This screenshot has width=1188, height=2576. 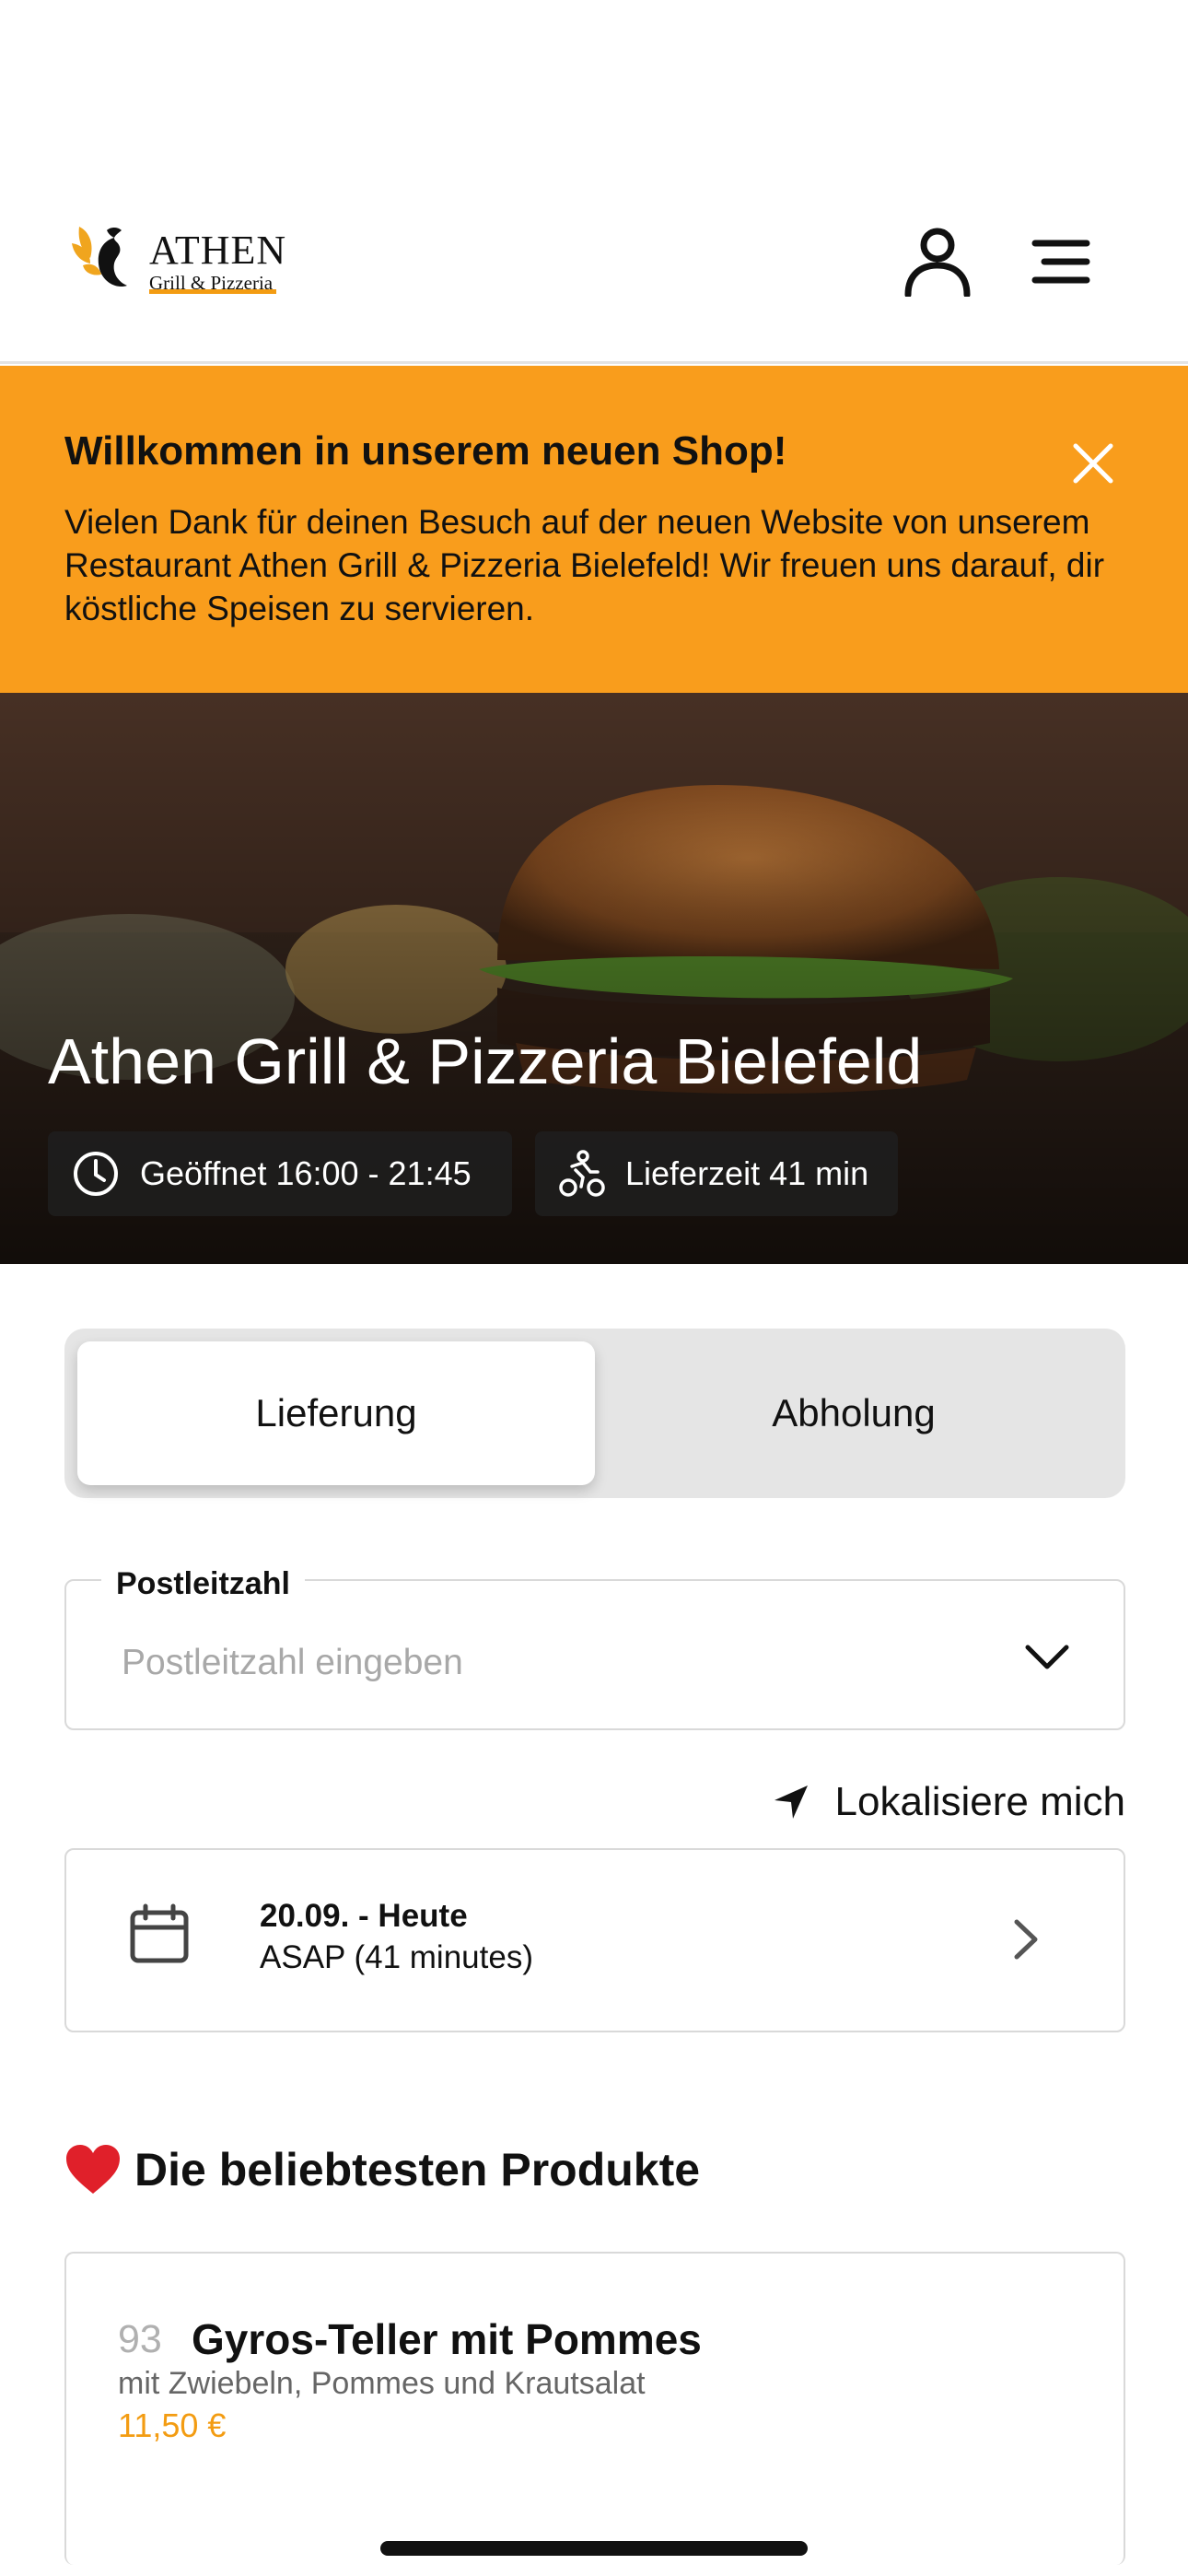 I want to click on user-icon, so click(x=938, y=263).